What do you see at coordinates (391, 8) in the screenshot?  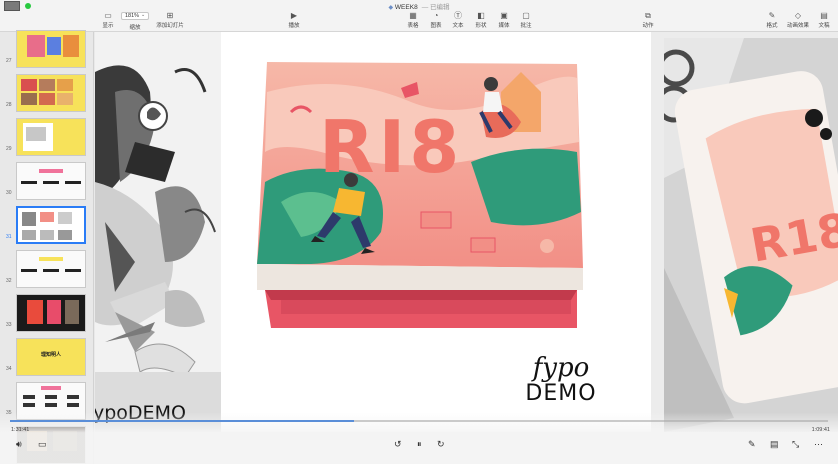 I see `document-icon: ◆` at bounding box center [391, 8].